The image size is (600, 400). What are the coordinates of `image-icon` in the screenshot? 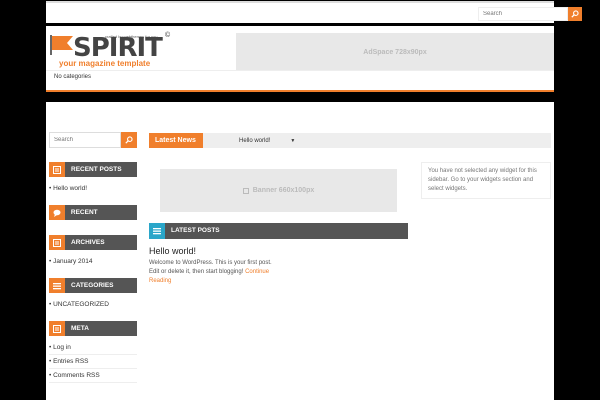 It's located at (245, 190).